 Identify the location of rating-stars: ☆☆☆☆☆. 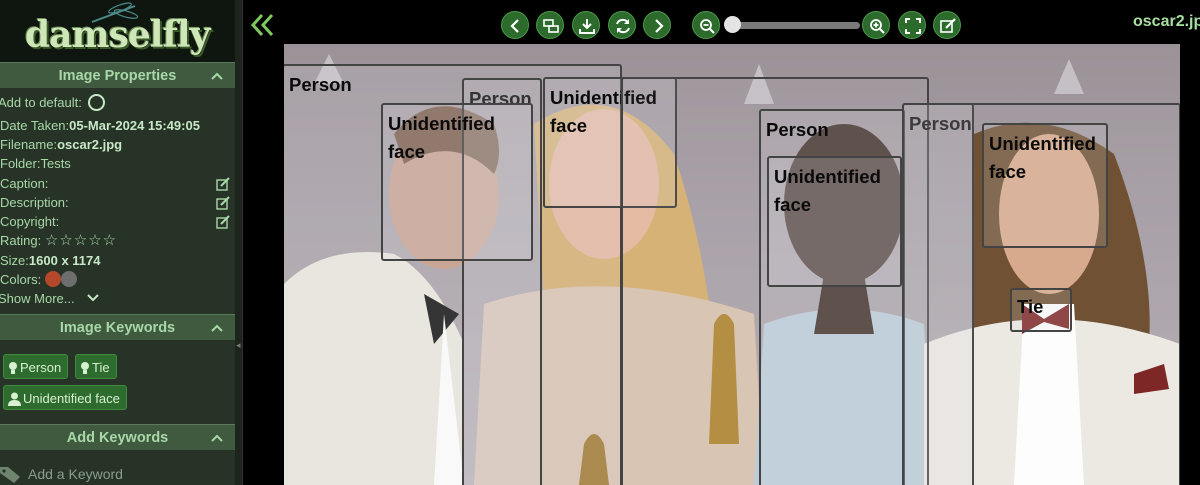
(81, 240).